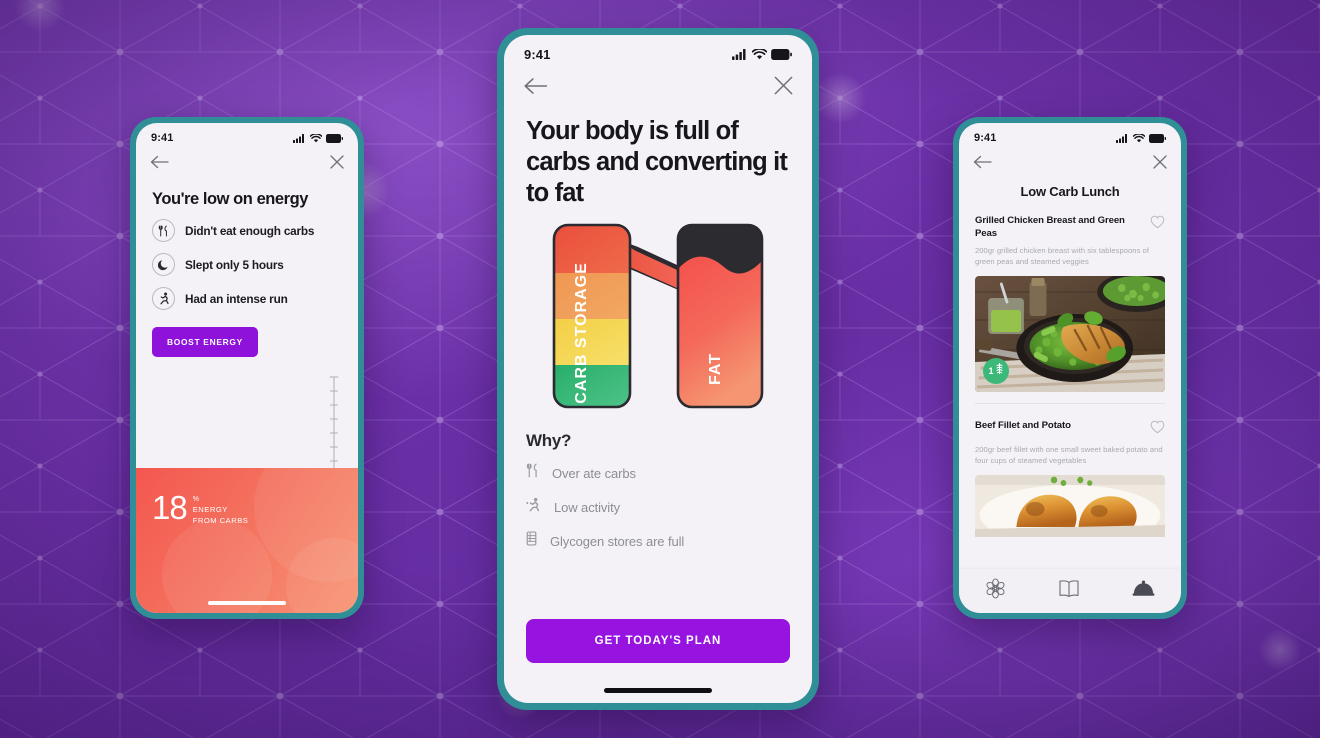  I want to click on page-title: You're low on energy, so click(230, 199).